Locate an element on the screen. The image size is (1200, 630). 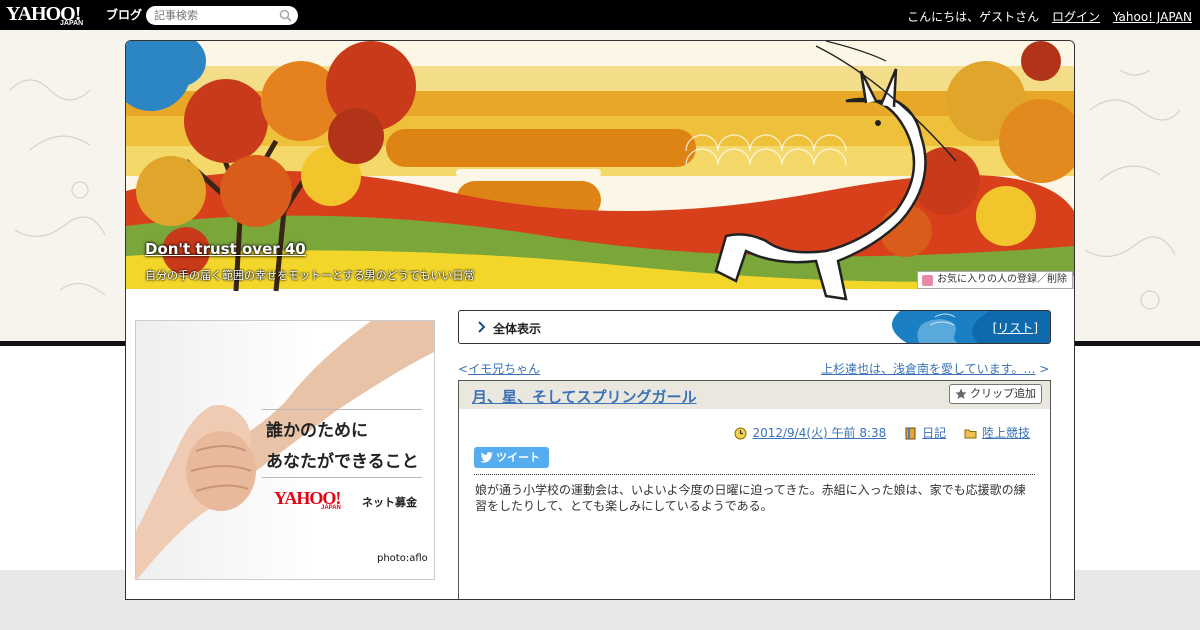
view-toolbar: 全体表示 [リスト] is located at coordinates (754, 327).